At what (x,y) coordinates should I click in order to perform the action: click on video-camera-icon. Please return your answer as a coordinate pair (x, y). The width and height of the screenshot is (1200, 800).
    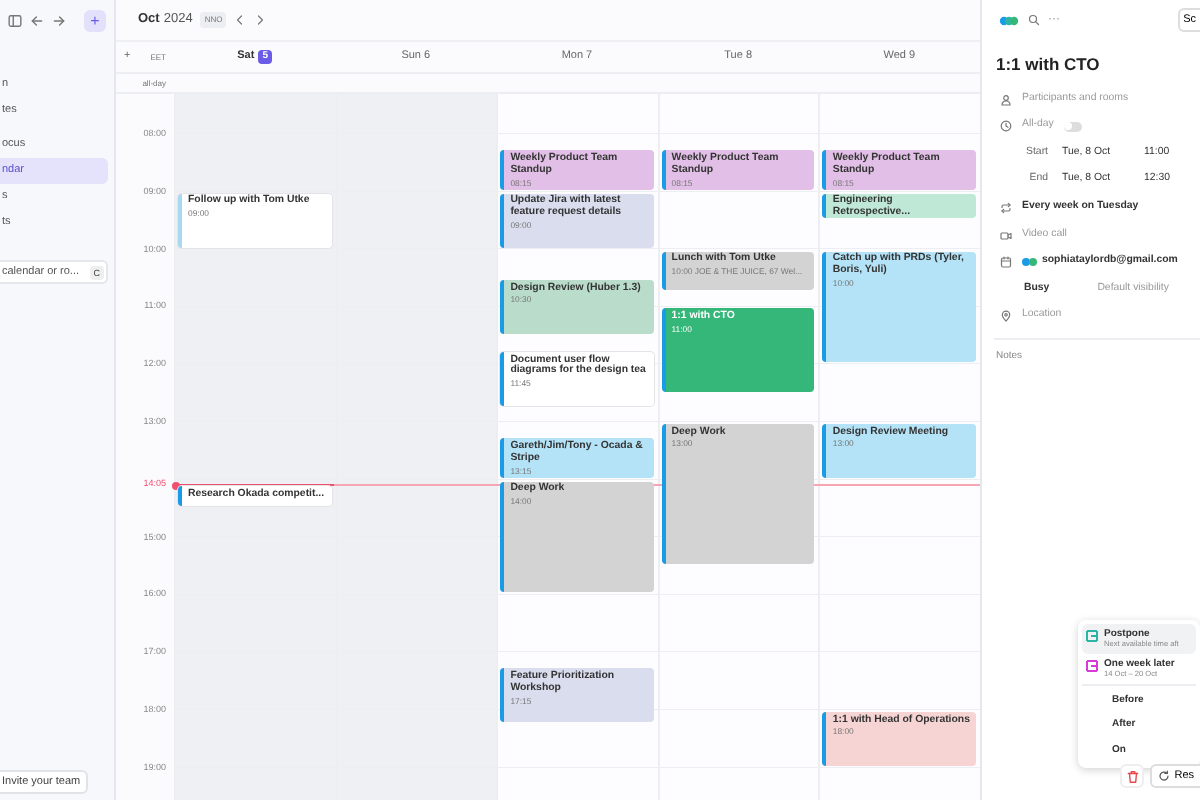
    Looking at the image, I should click on (1006, 235).